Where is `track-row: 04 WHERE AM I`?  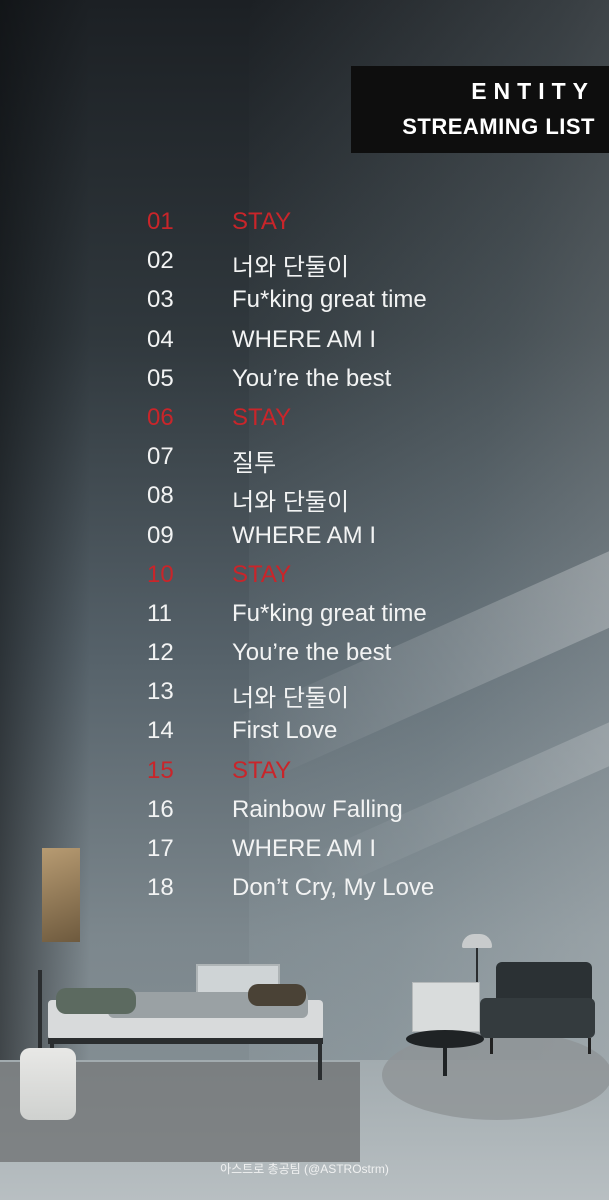 track-row: 04 WHERE AM I is located at coordinates (304, 341).